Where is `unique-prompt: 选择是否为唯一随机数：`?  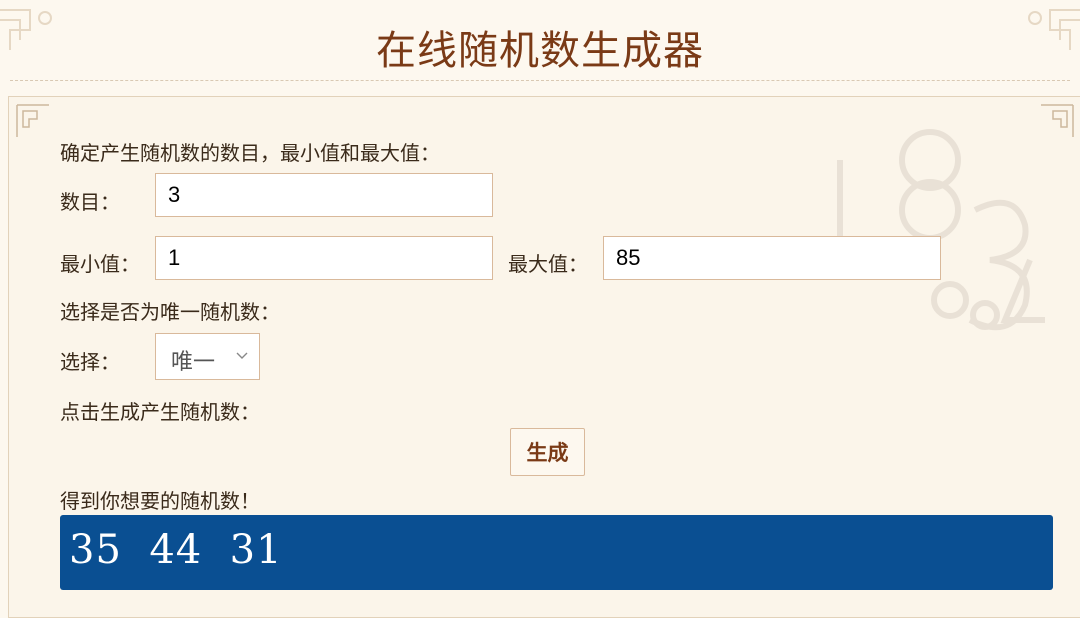 unique-prompt: 选择是否为唯一随机数： is located at coordinates (170, 312).